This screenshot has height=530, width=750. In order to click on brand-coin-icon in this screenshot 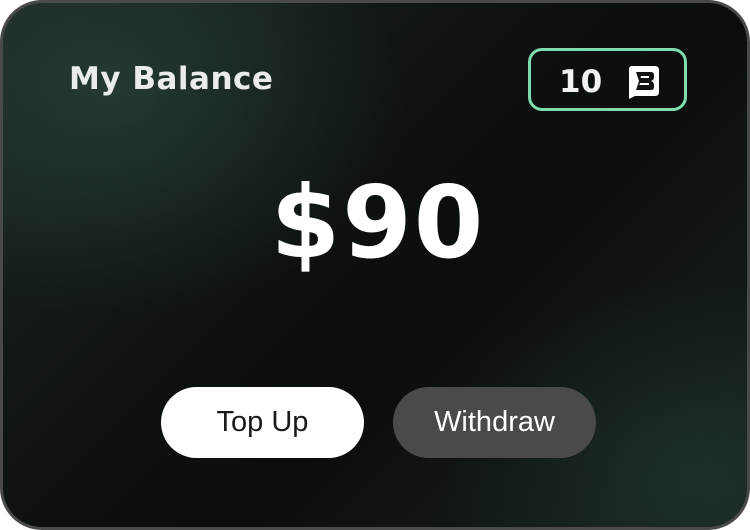, I will do `click(644, 81)`.